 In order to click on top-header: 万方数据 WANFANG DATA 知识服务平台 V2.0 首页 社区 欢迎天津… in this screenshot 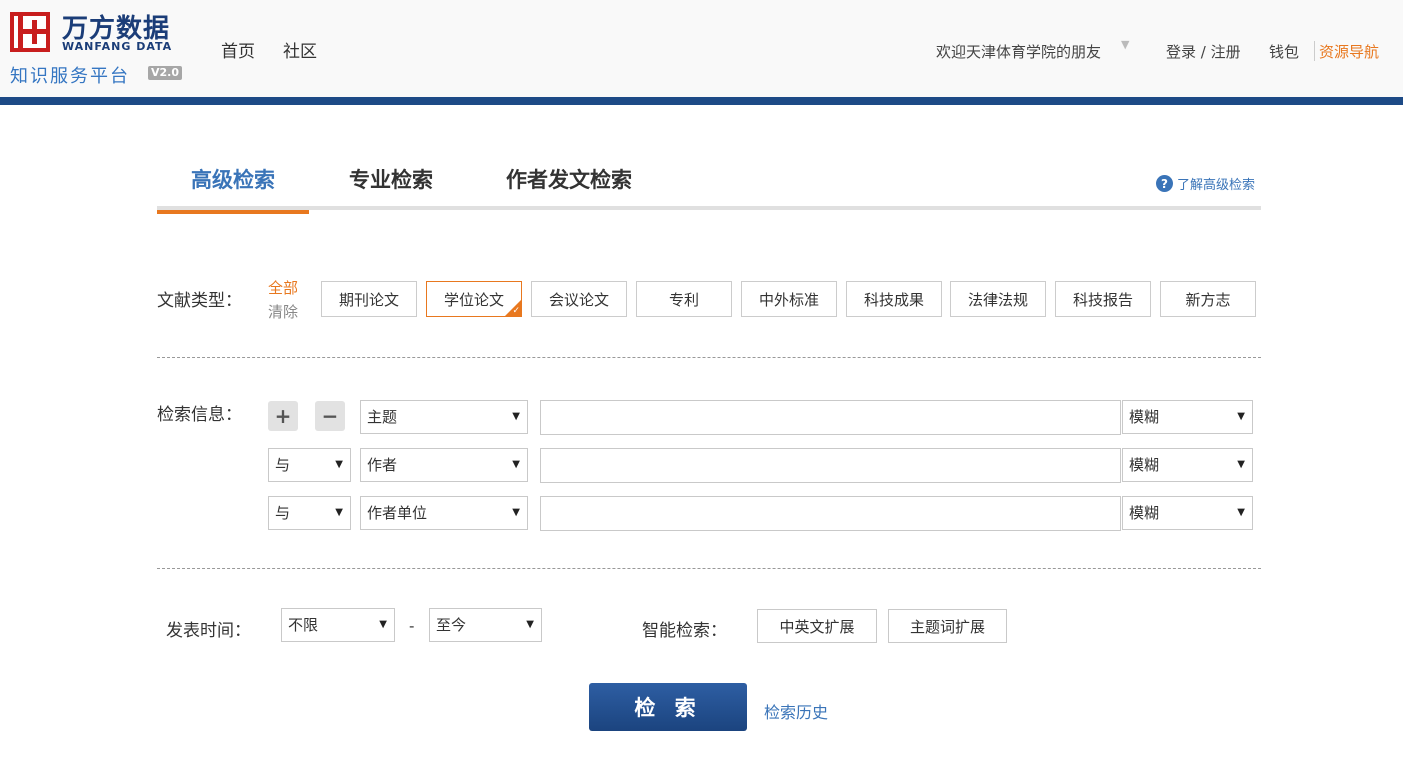, I will do `click(701, 49)`.